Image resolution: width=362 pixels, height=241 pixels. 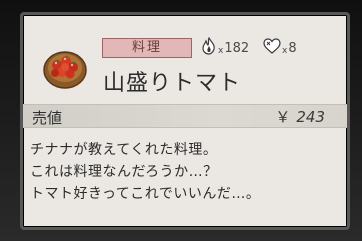 What do you see at coordinates (65, 68) in the screenshot?
I see `tomato-bowl-icon` at bounding box center [65, 68].